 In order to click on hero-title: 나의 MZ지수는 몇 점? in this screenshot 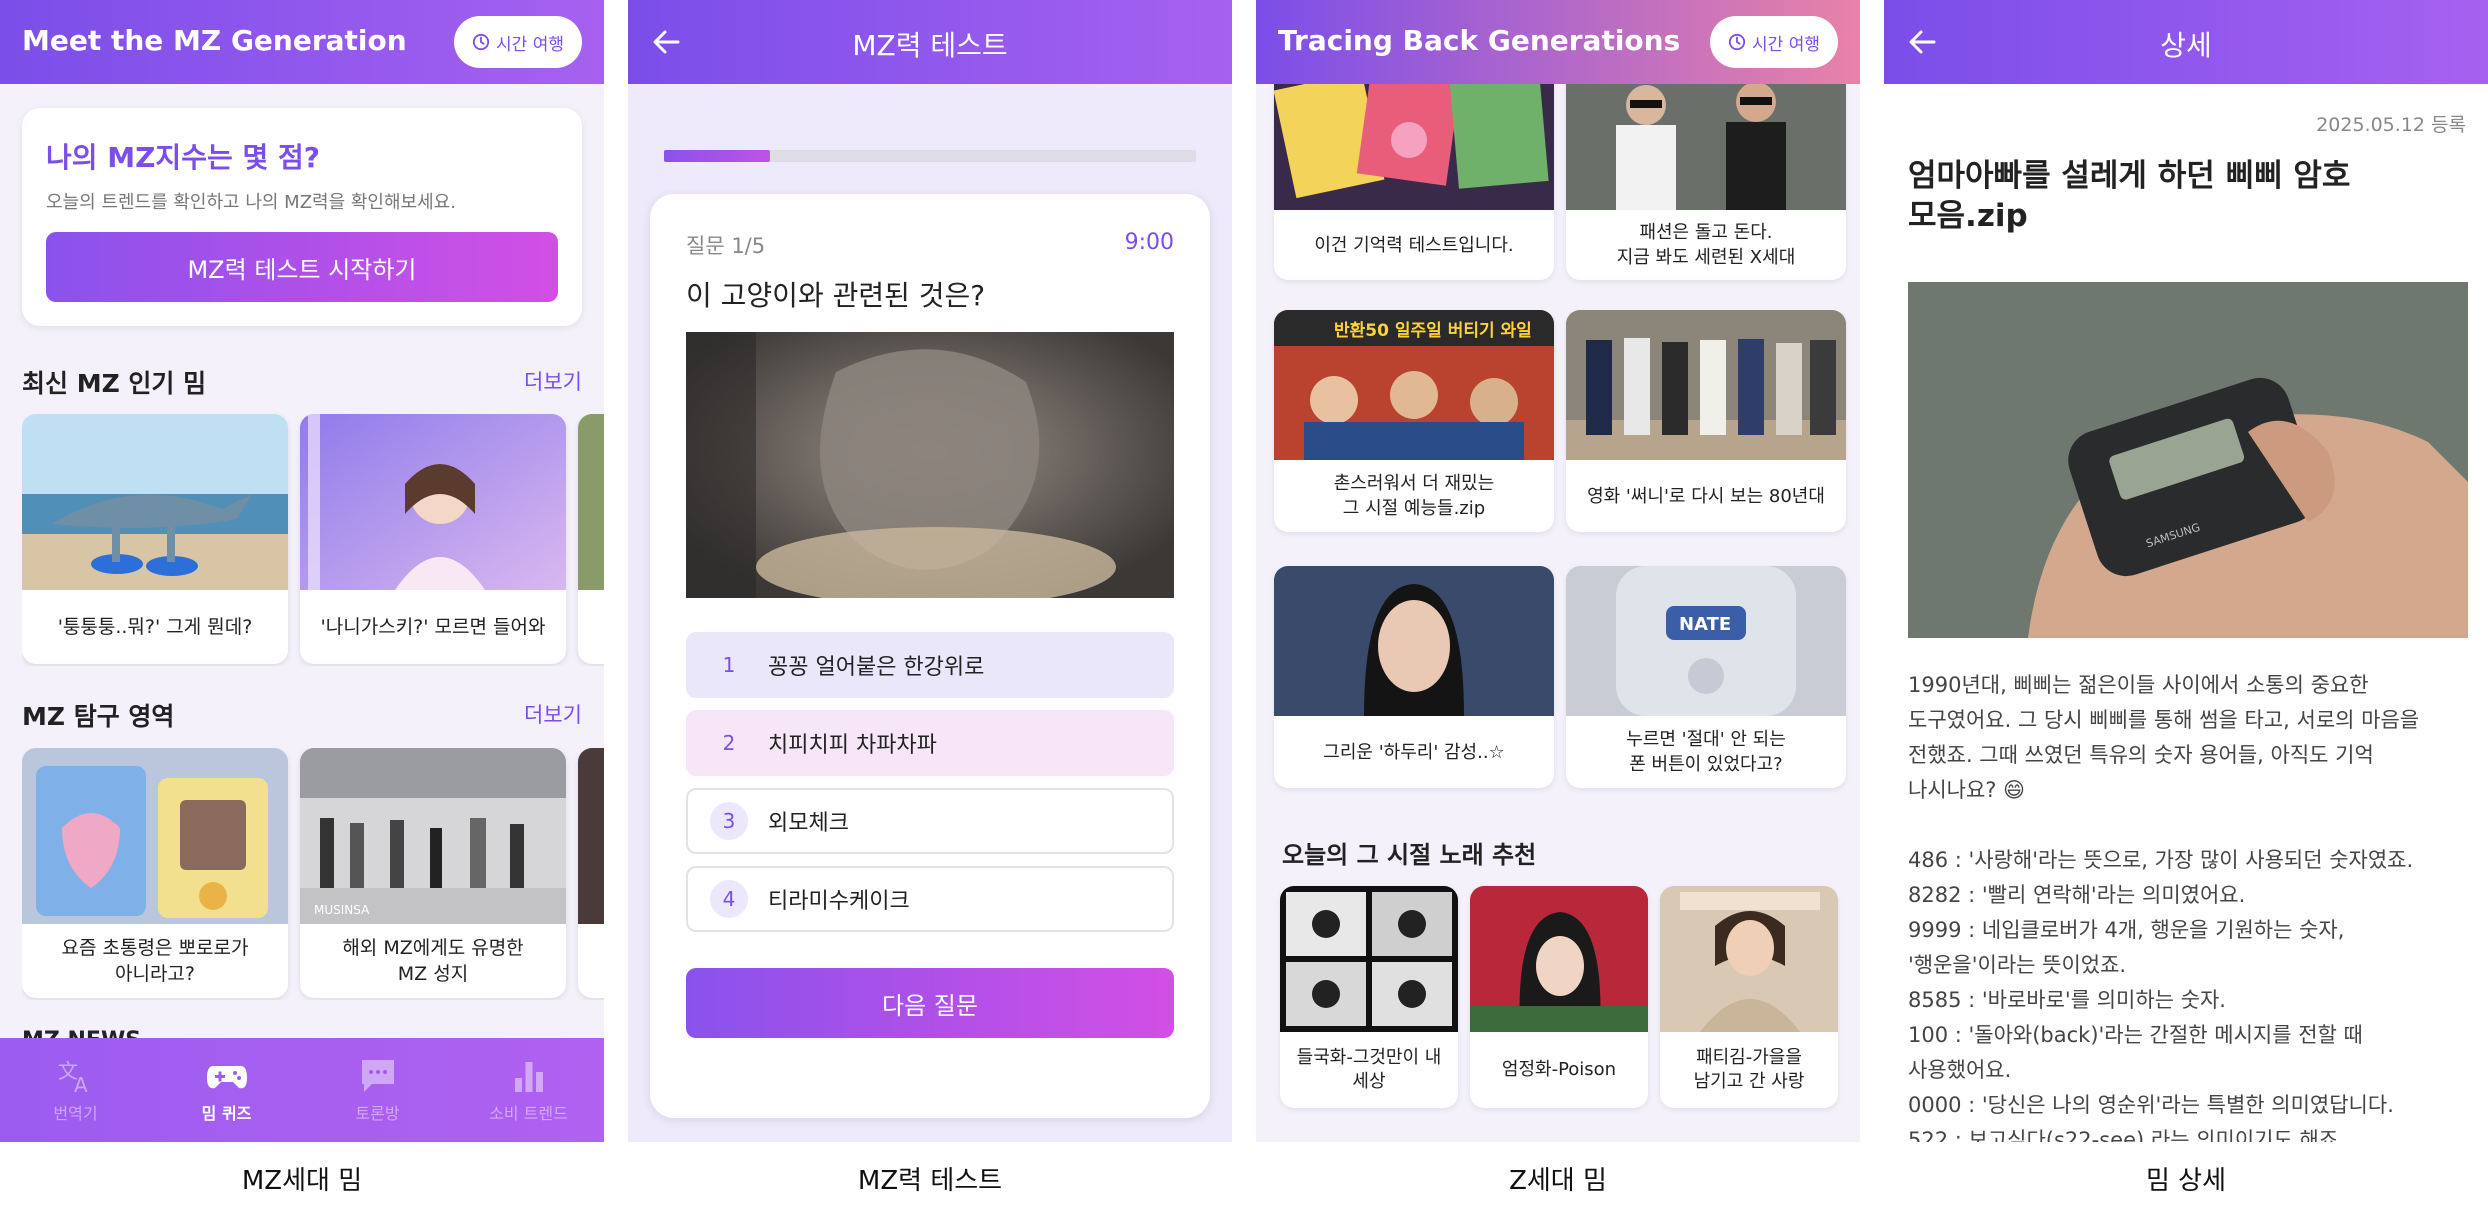, I will do `click(183, 157)`.